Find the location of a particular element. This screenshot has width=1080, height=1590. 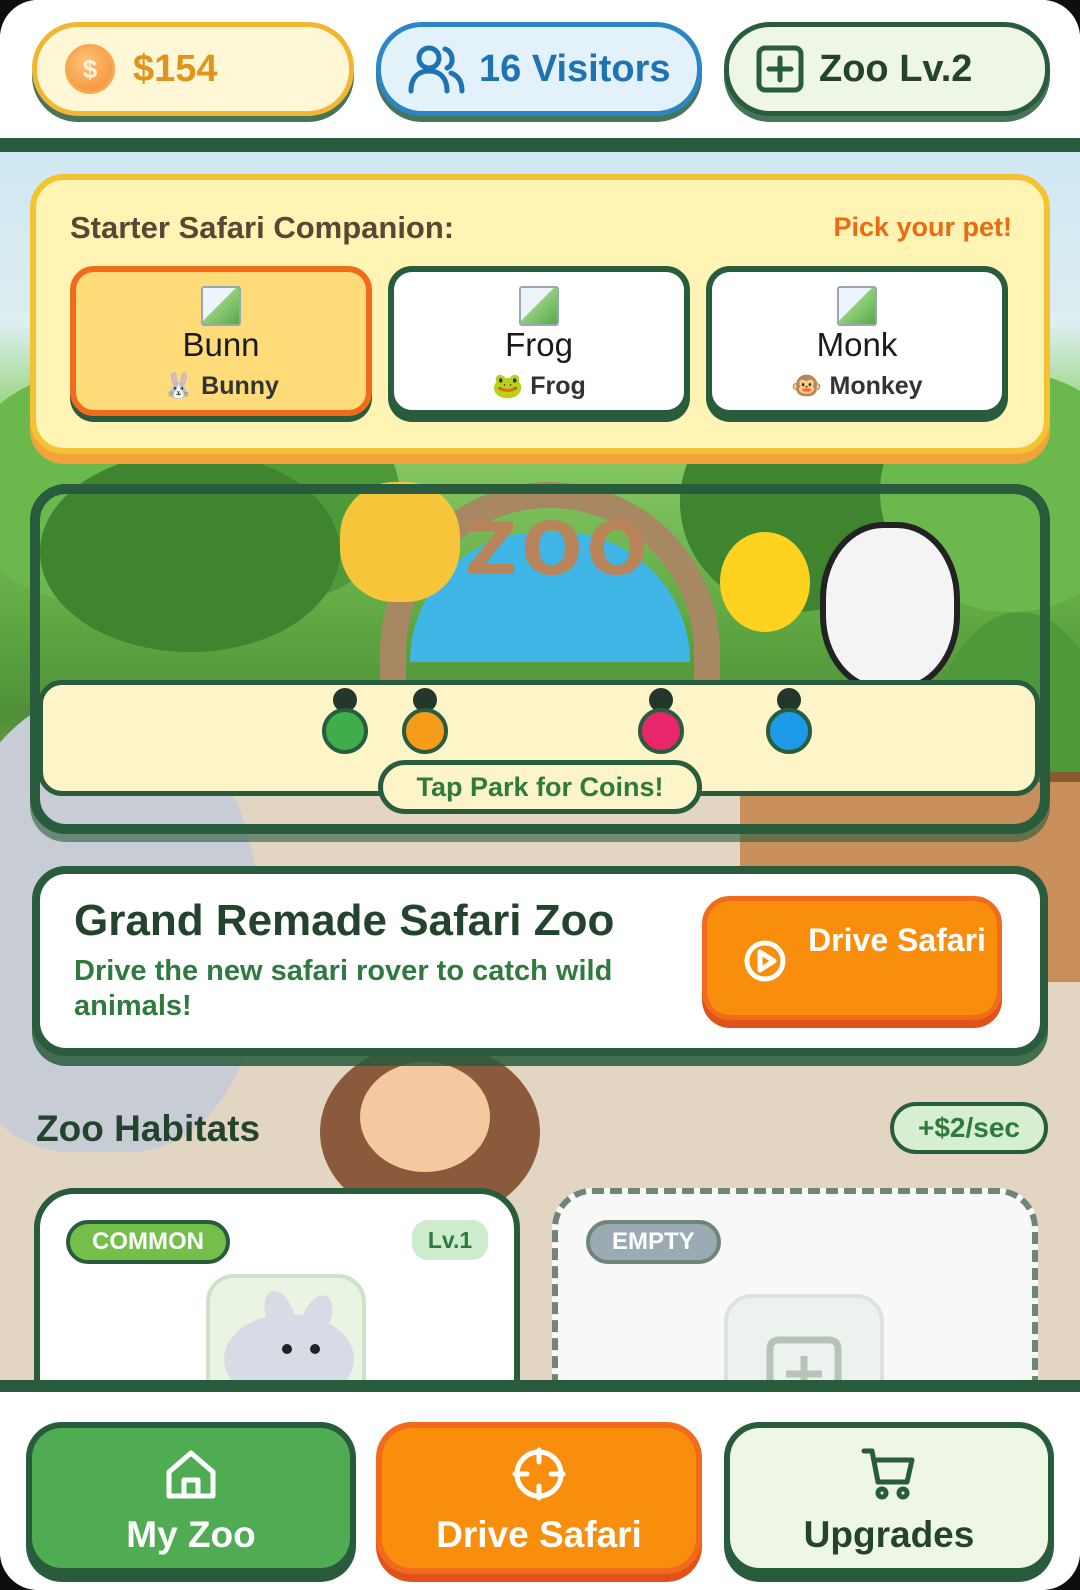

habitats-title: Zoo Habitats is located at coordinates (148, 1128).